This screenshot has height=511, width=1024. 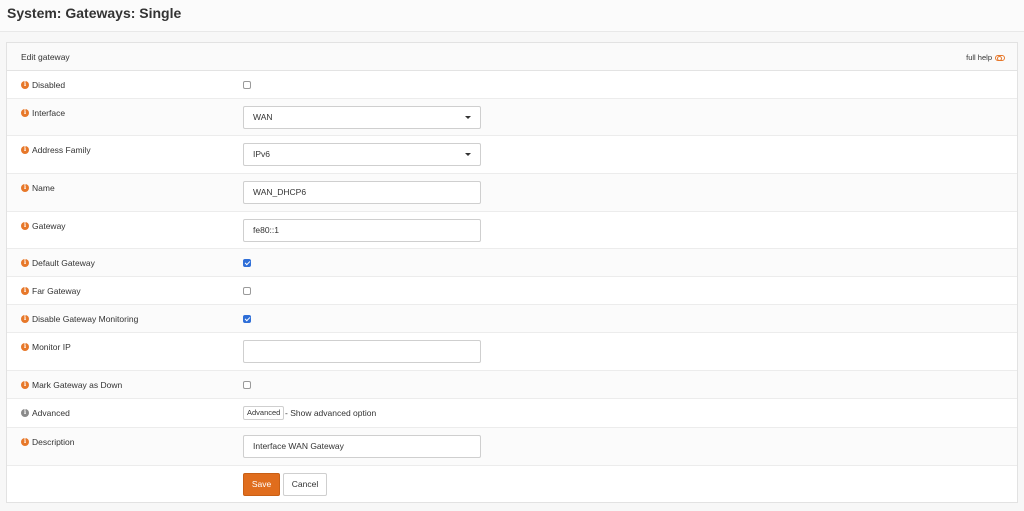 What do you see at coordinates (94, 13) in the screenshot?
I see `page-title: System: Gateways: Single` at bounding box center [94, 13].